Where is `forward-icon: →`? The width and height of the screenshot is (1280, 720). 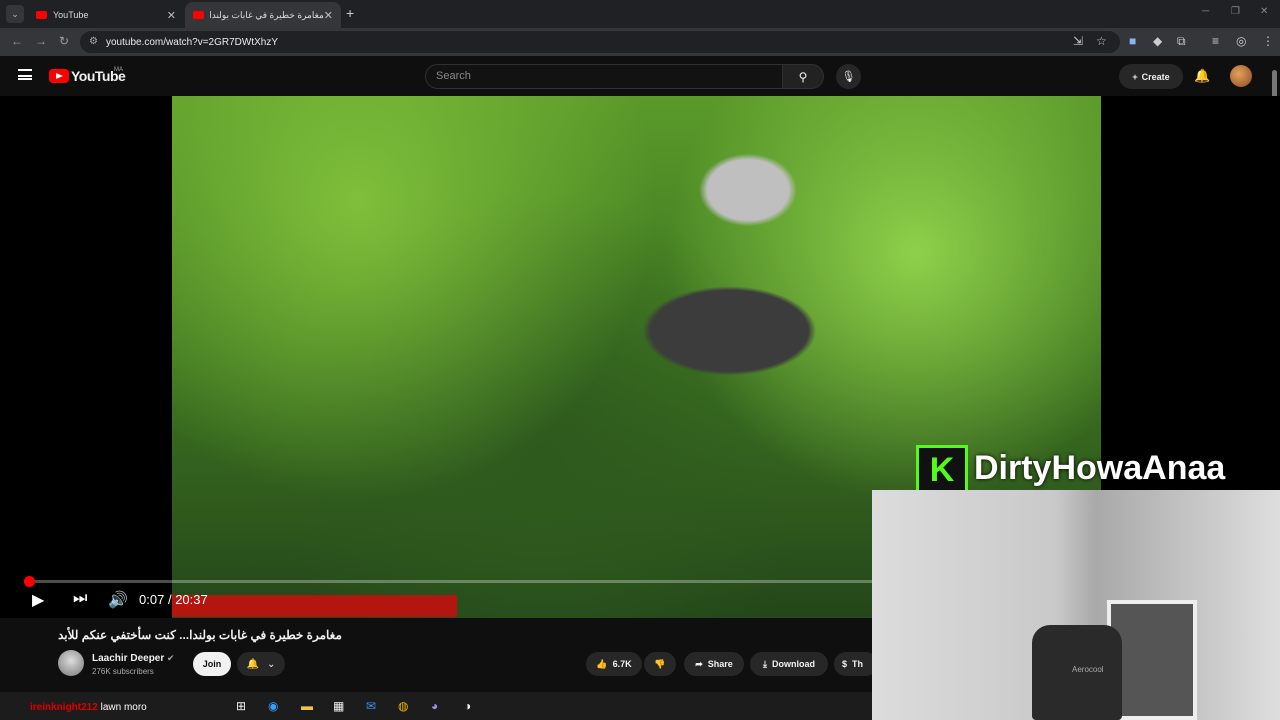 forward-icon: → is located at coordinates (41, 41).